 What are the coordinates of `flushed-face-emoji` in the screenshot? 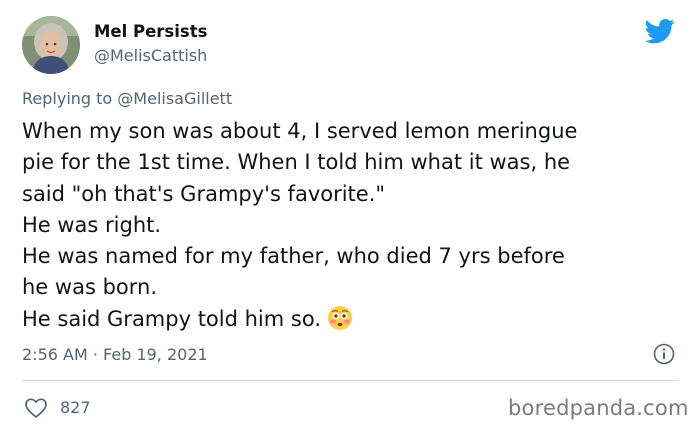 It's located at (340, 322).